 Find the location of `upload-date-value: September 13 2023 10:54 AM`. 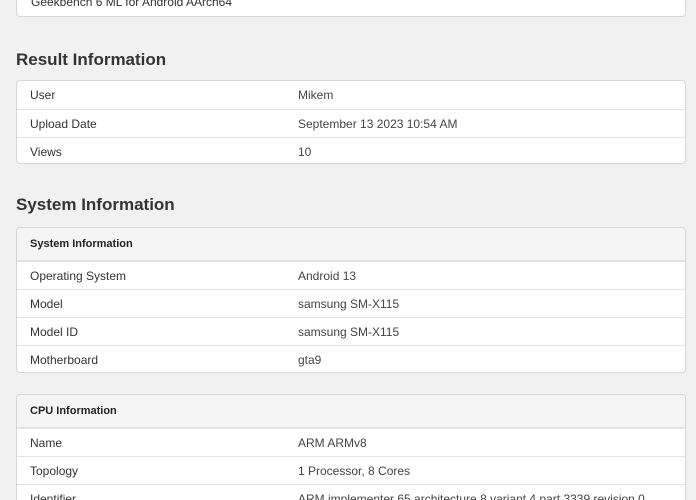

upload-date-value: September 13 2023 10:54 AM is located at coordinates (378, 124).